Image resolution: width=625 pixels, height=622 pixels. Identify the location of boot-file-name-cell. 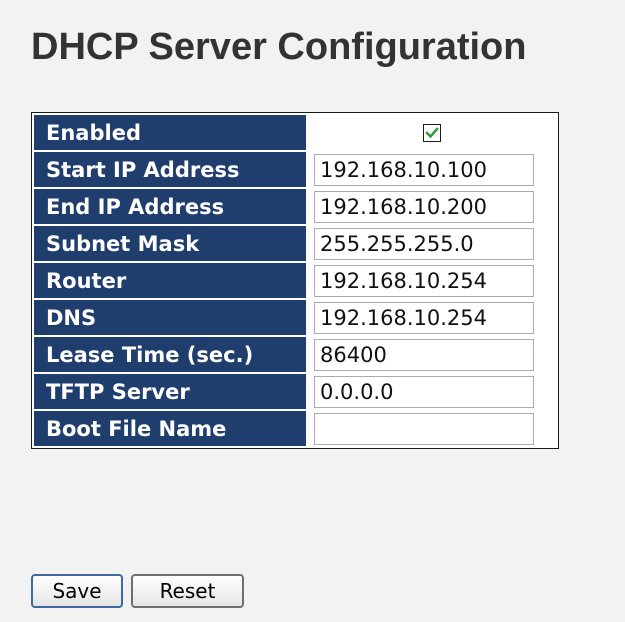
(432, 428).